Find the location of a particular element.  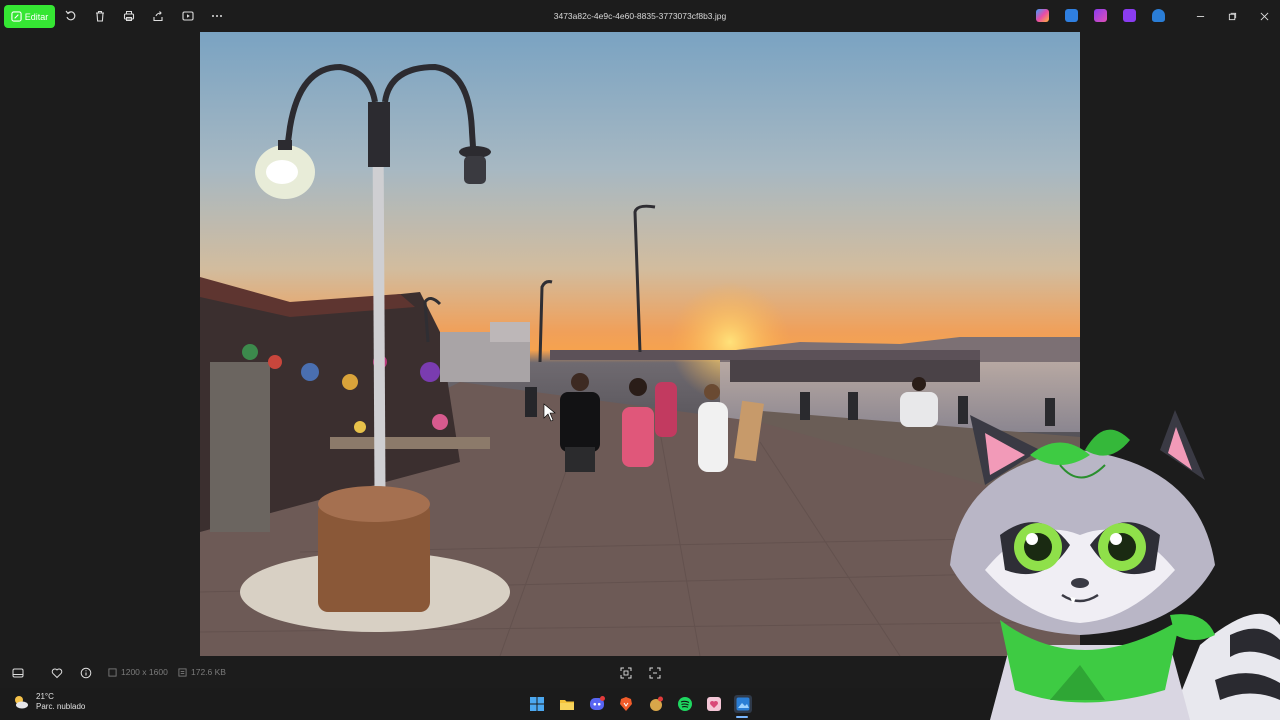

onedrive-icon is located at coordinates (1158, 15).